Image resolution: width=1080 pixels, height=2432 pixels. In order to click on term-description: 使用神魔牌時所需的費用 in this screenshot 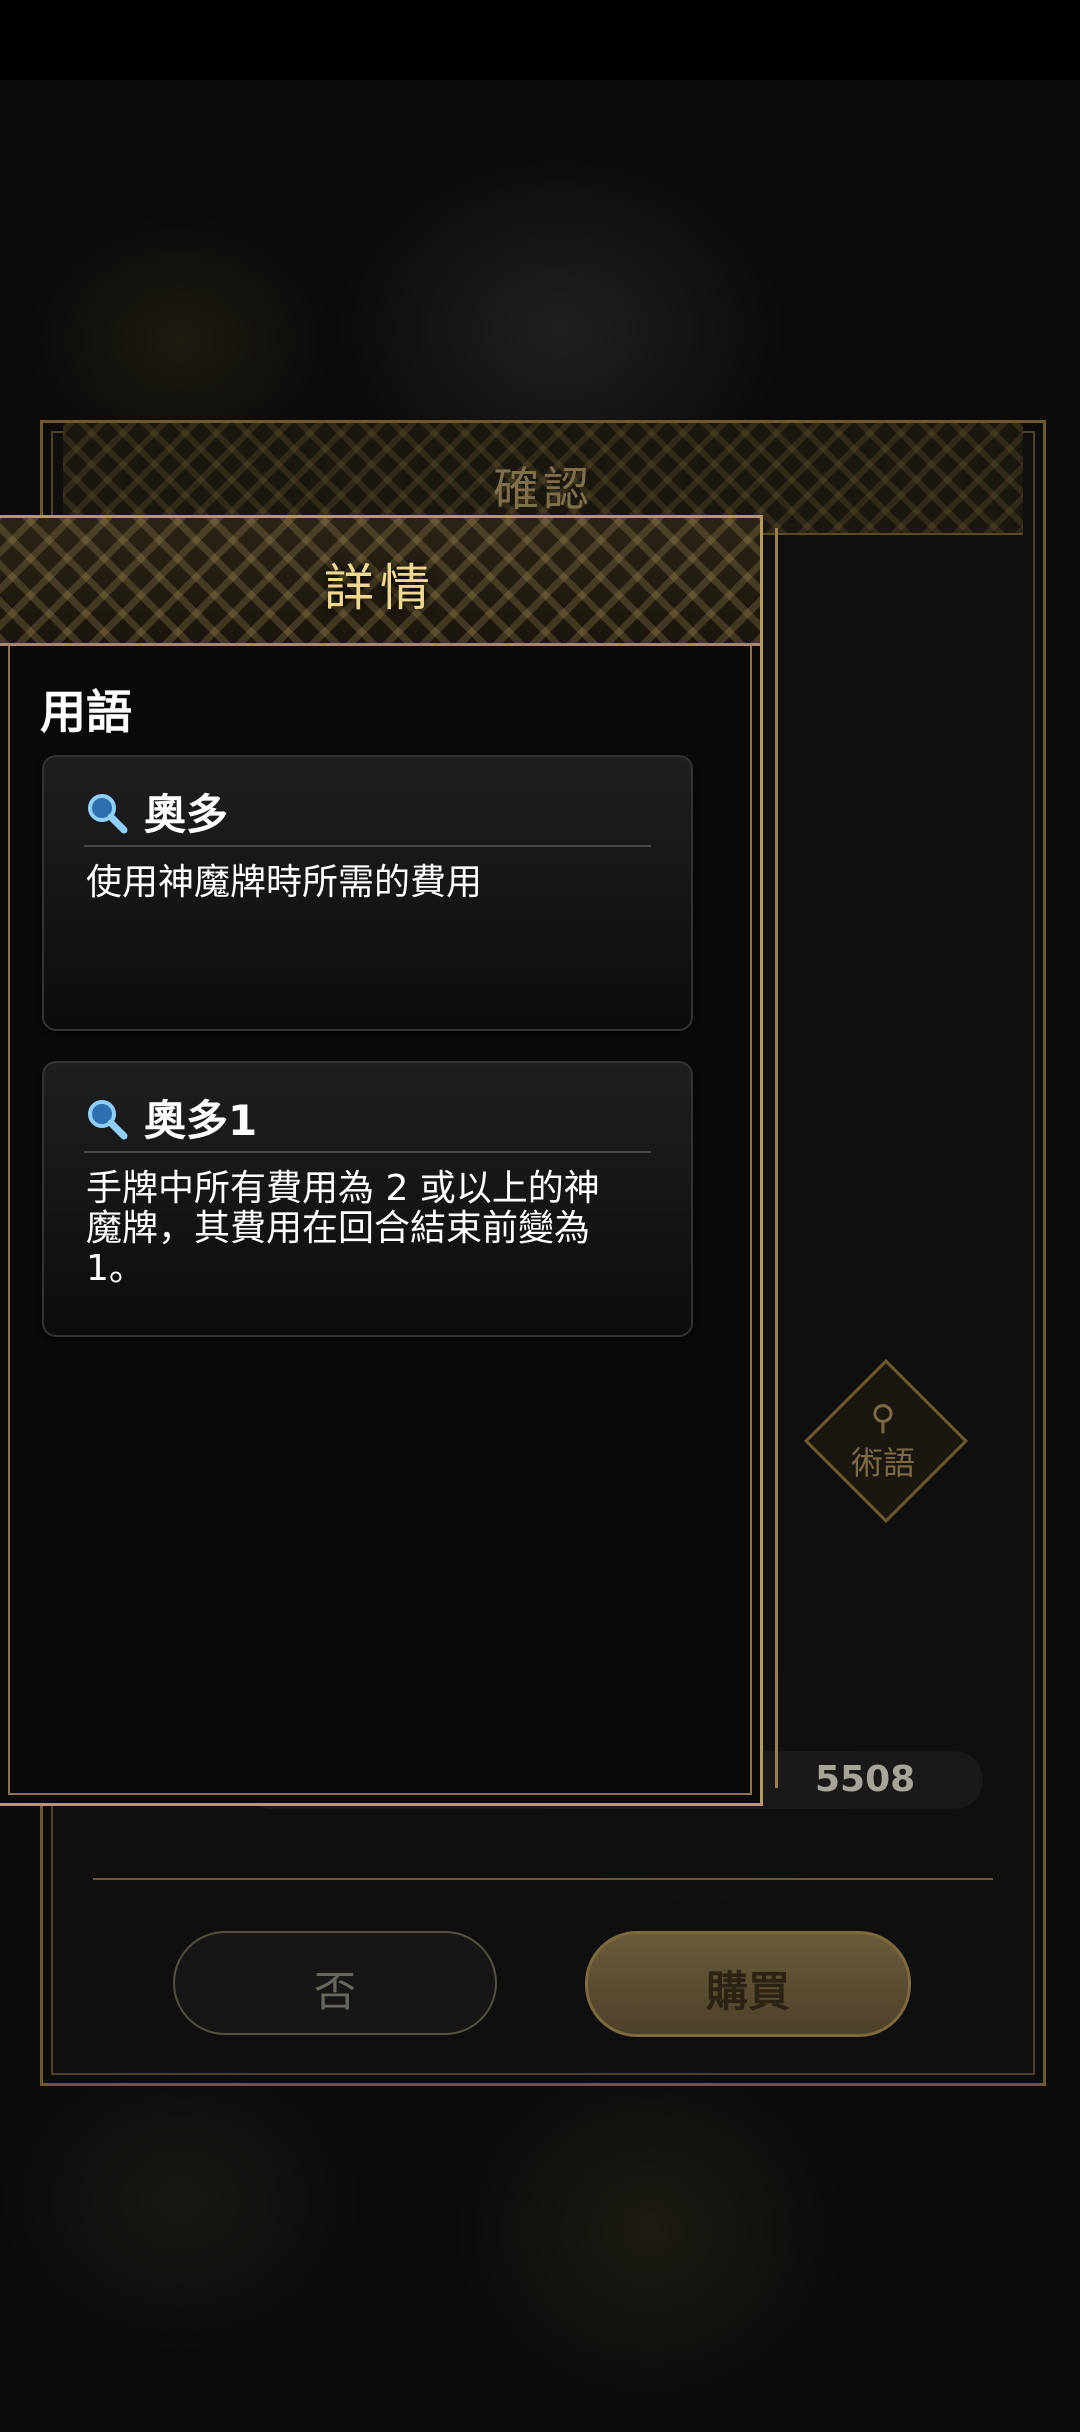, I will do `click(284, 882)`.